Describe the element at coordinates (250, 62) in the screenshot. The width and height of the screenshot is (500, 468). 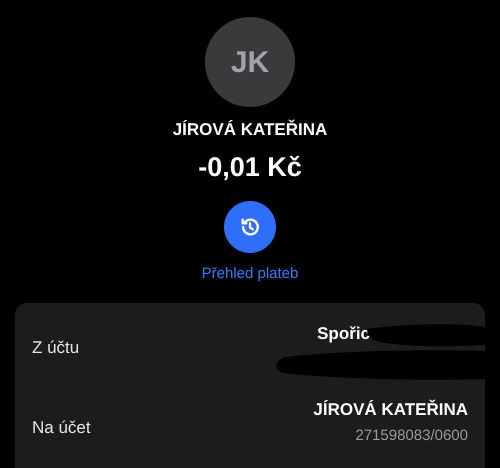
I see `avatar-initials: JK` at that location.